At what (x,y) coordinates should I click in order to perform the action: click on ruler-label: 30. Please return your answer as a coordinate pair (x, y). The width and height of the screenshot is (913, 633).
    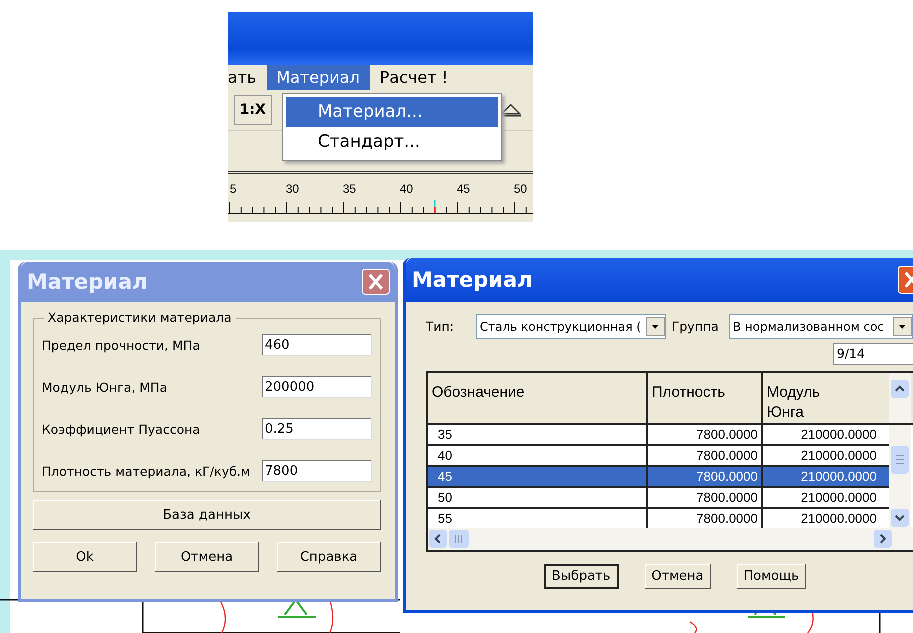
    Looking at the image, I should click on (293, 190).